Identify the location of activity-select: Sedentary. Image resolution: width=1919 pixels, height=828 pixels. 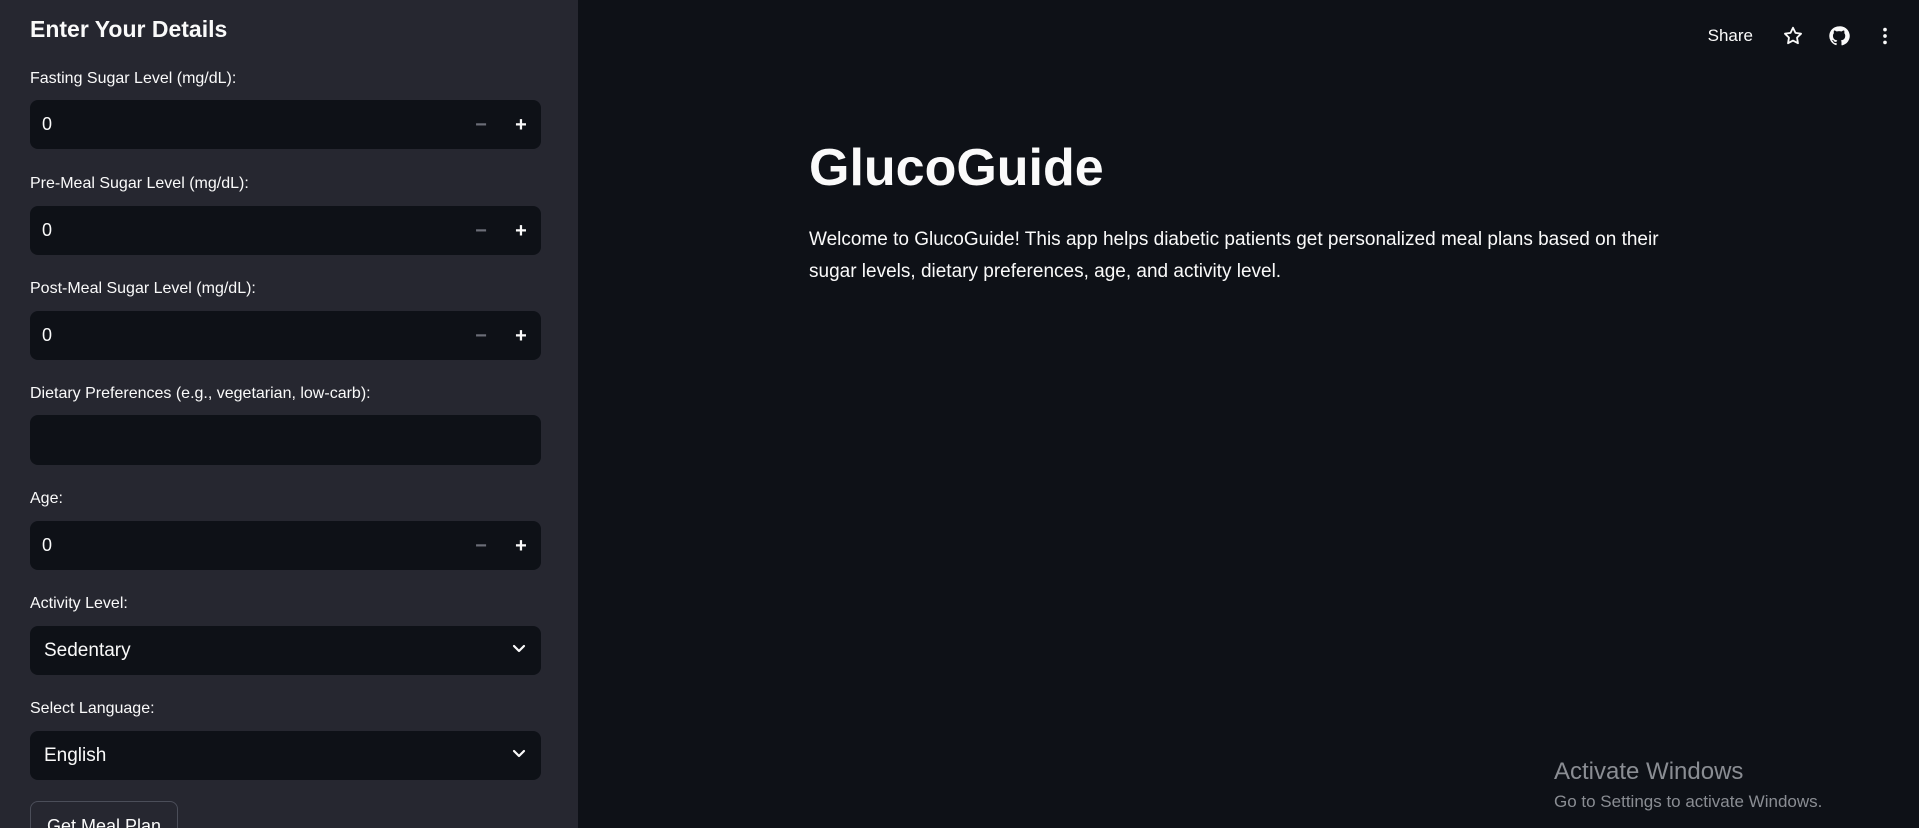
(285, 650).